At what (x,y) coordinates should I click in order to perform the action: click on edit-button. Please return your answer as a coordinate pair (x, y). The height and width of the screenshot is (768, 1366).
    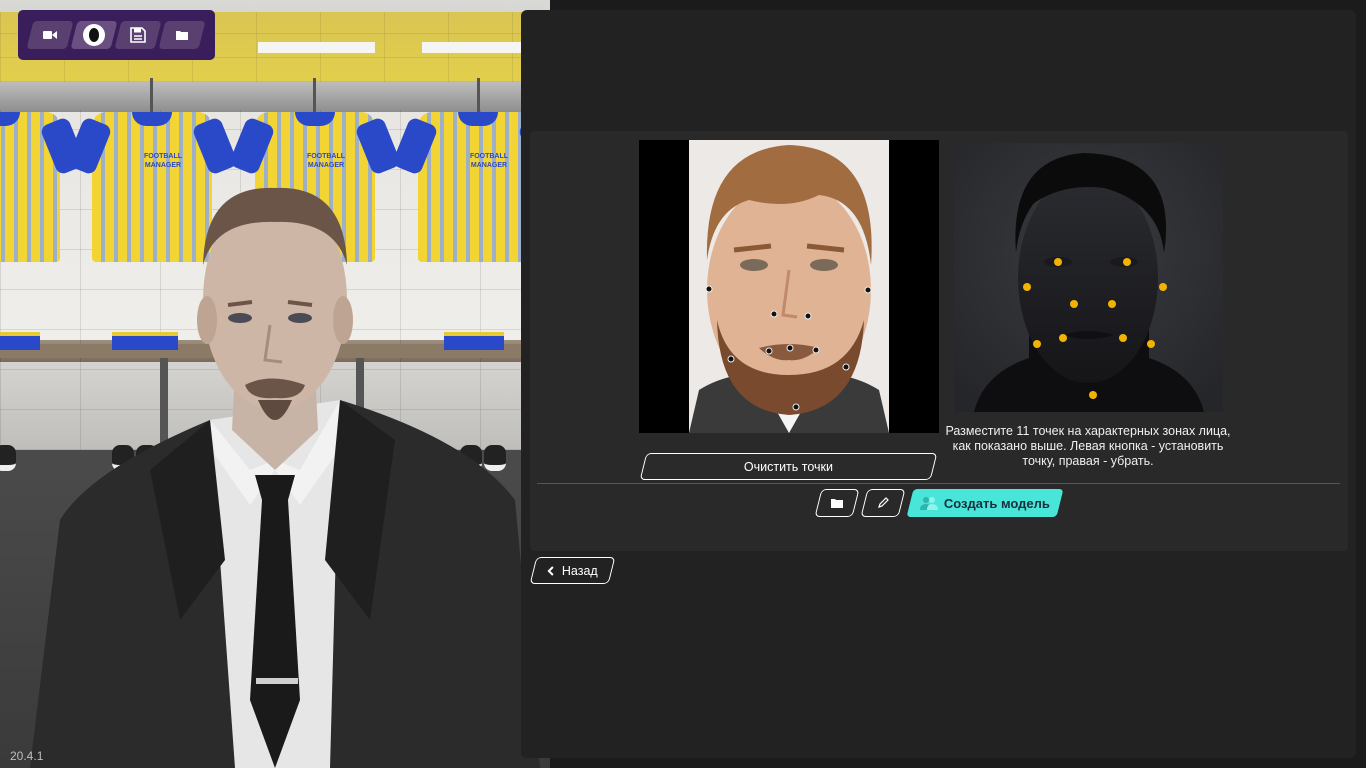
    Looking at the image, I should click on (883, 503).